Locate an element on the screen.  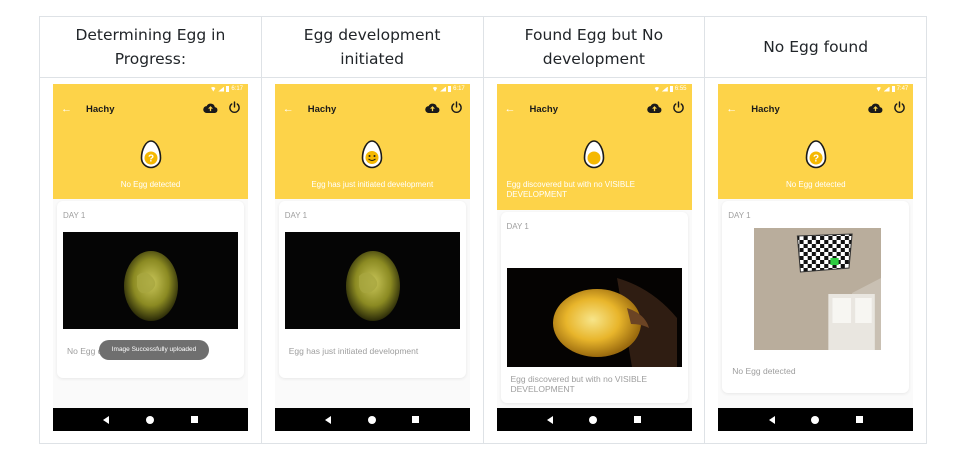
status-bar: 6:55 is located at coordinates (670, 89).